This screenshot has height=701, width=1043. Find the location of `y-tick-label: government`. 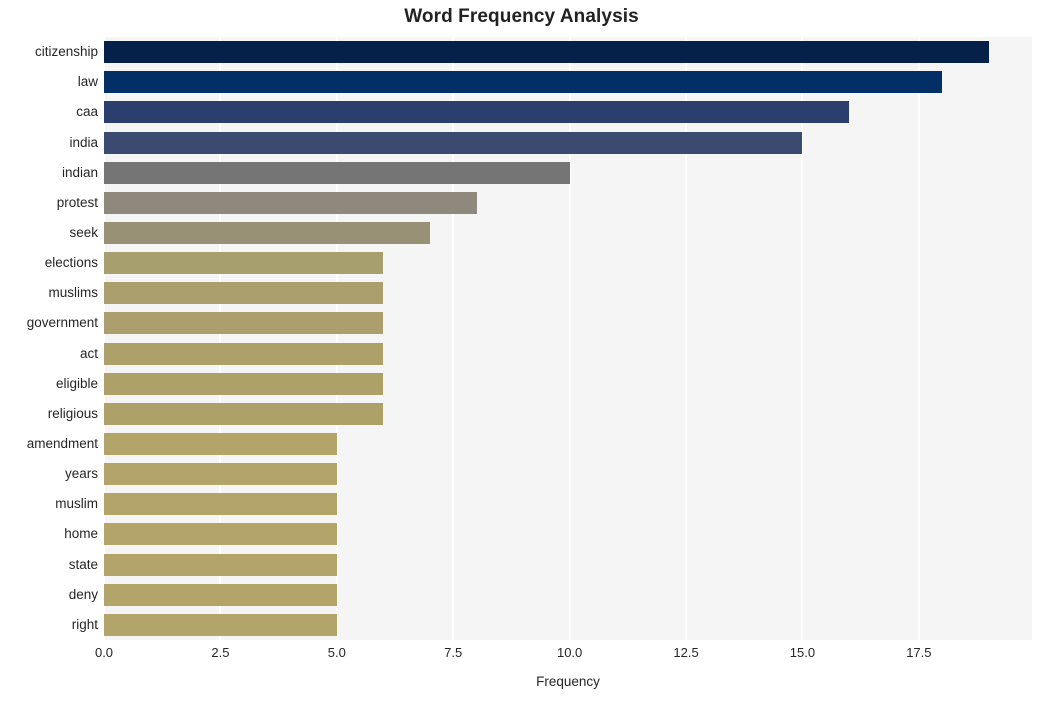

y-tick-label: government is located at coordinates (62, 323).